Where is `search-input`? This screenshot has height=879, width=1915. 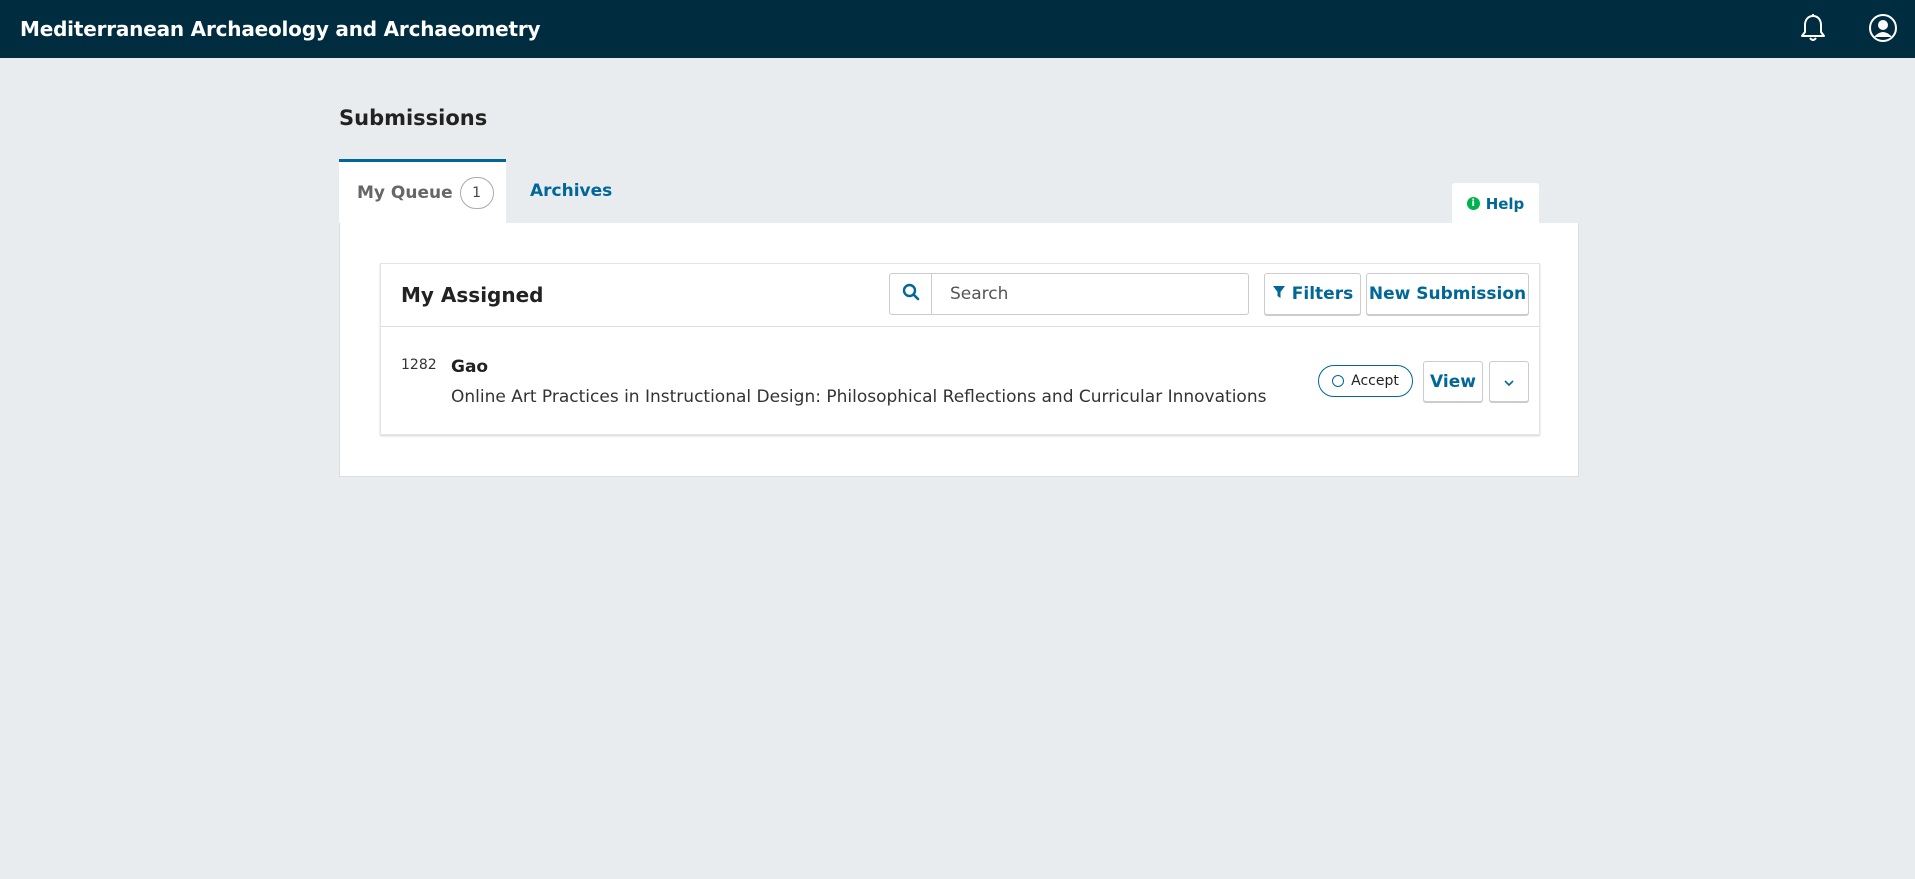
search-input is located at coordinates (1090, 294).